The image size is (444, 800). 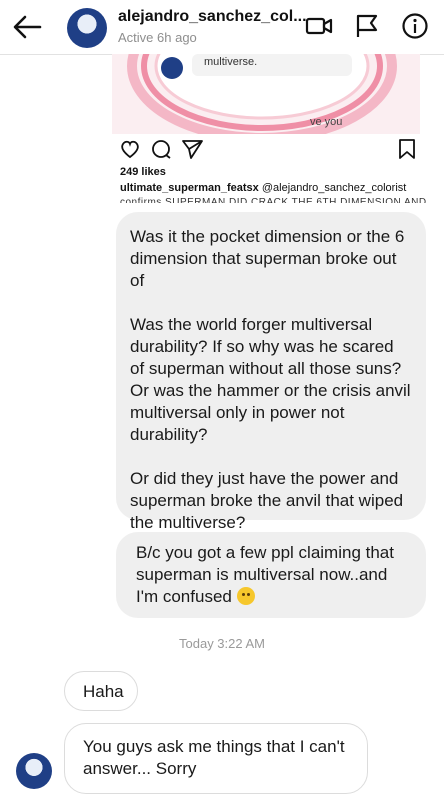 I want to click on flag-icon, so click(x=367, y=26).